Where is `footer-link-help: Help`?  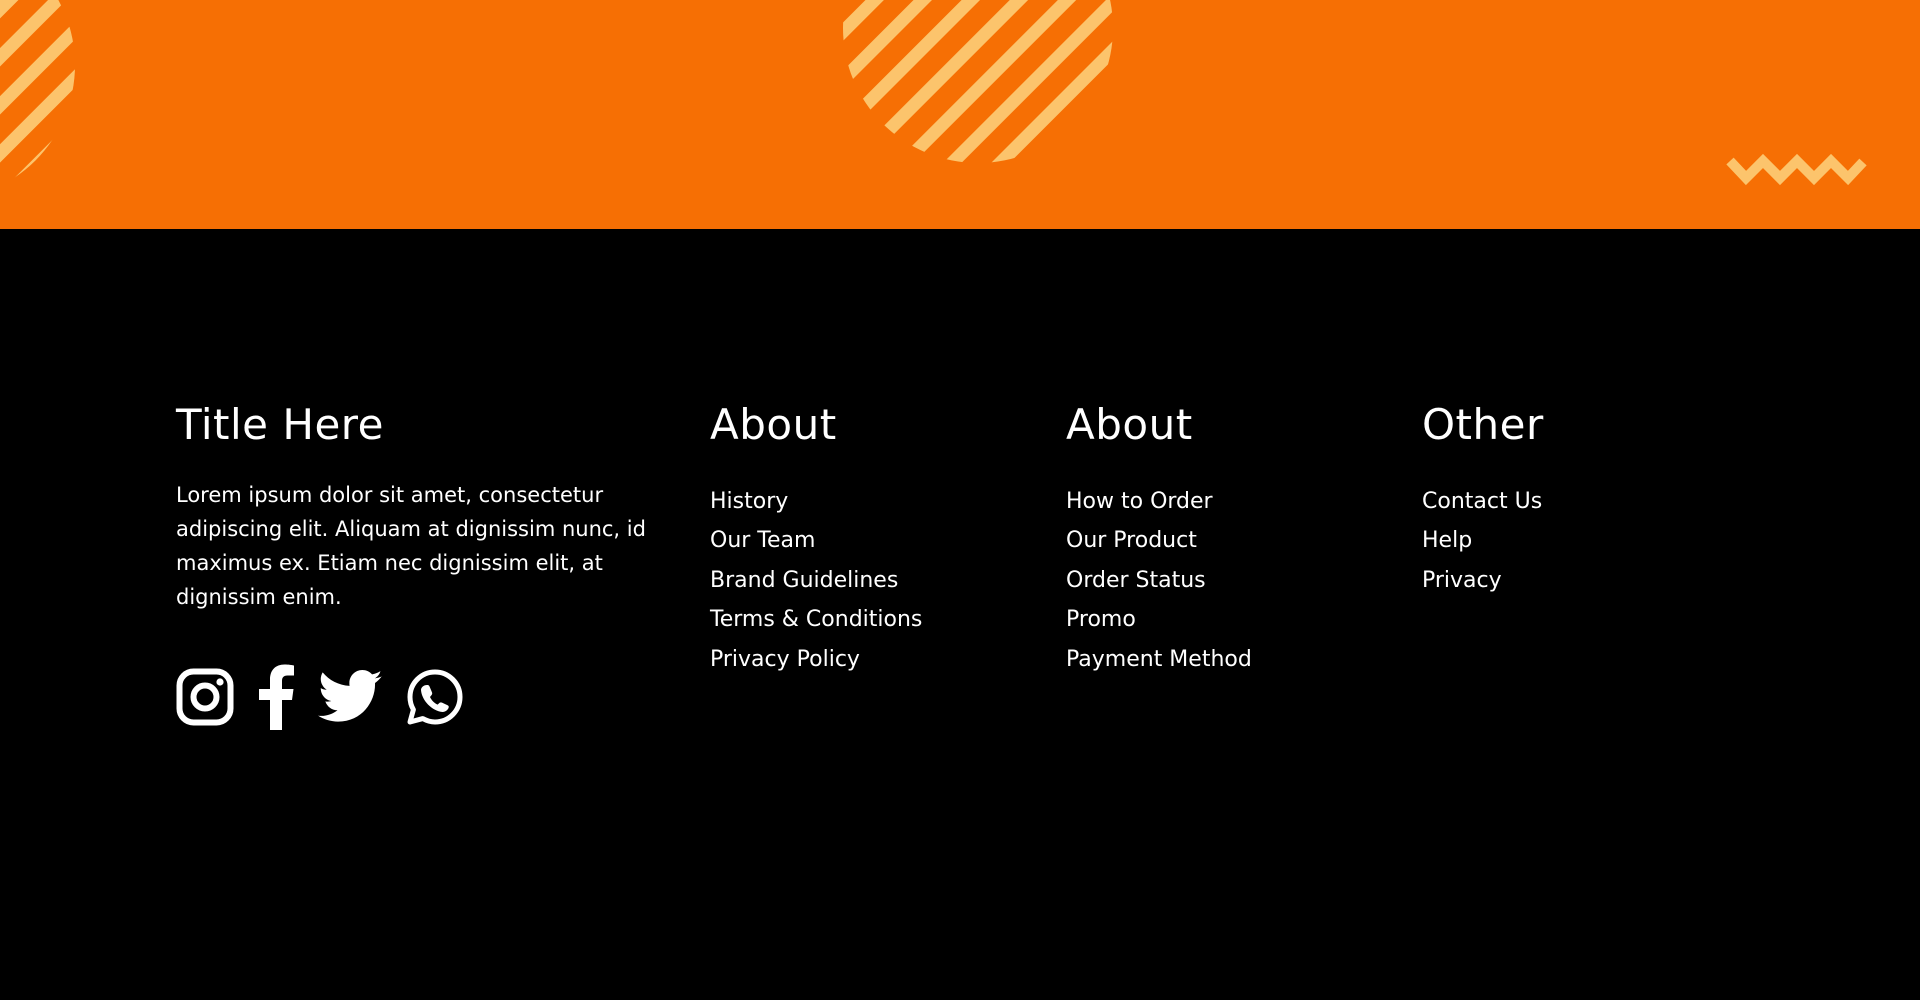
footer-link-help: Help is located at coordinates (1447, 540).